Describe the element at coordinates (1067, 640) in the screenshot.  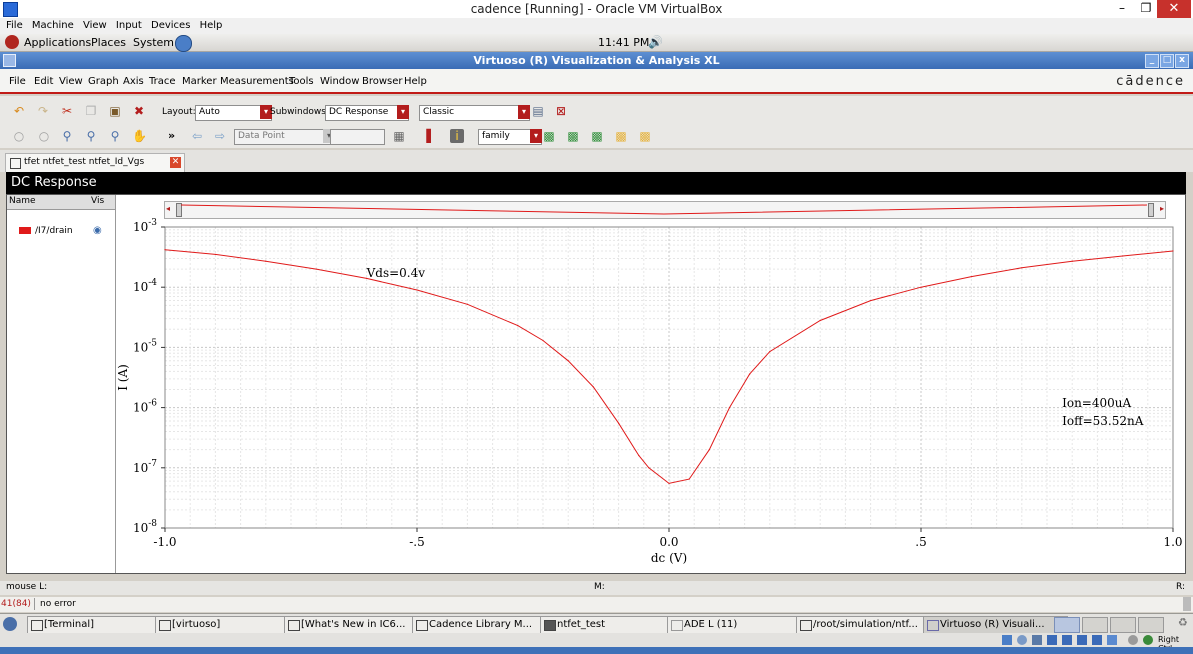
I see `display-icon` at that location.